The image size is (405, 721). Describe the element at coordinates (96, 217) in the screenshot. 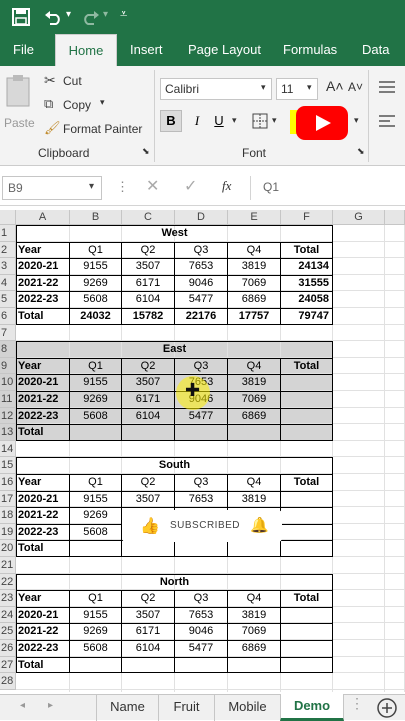

I see `column-header: B` at that location.